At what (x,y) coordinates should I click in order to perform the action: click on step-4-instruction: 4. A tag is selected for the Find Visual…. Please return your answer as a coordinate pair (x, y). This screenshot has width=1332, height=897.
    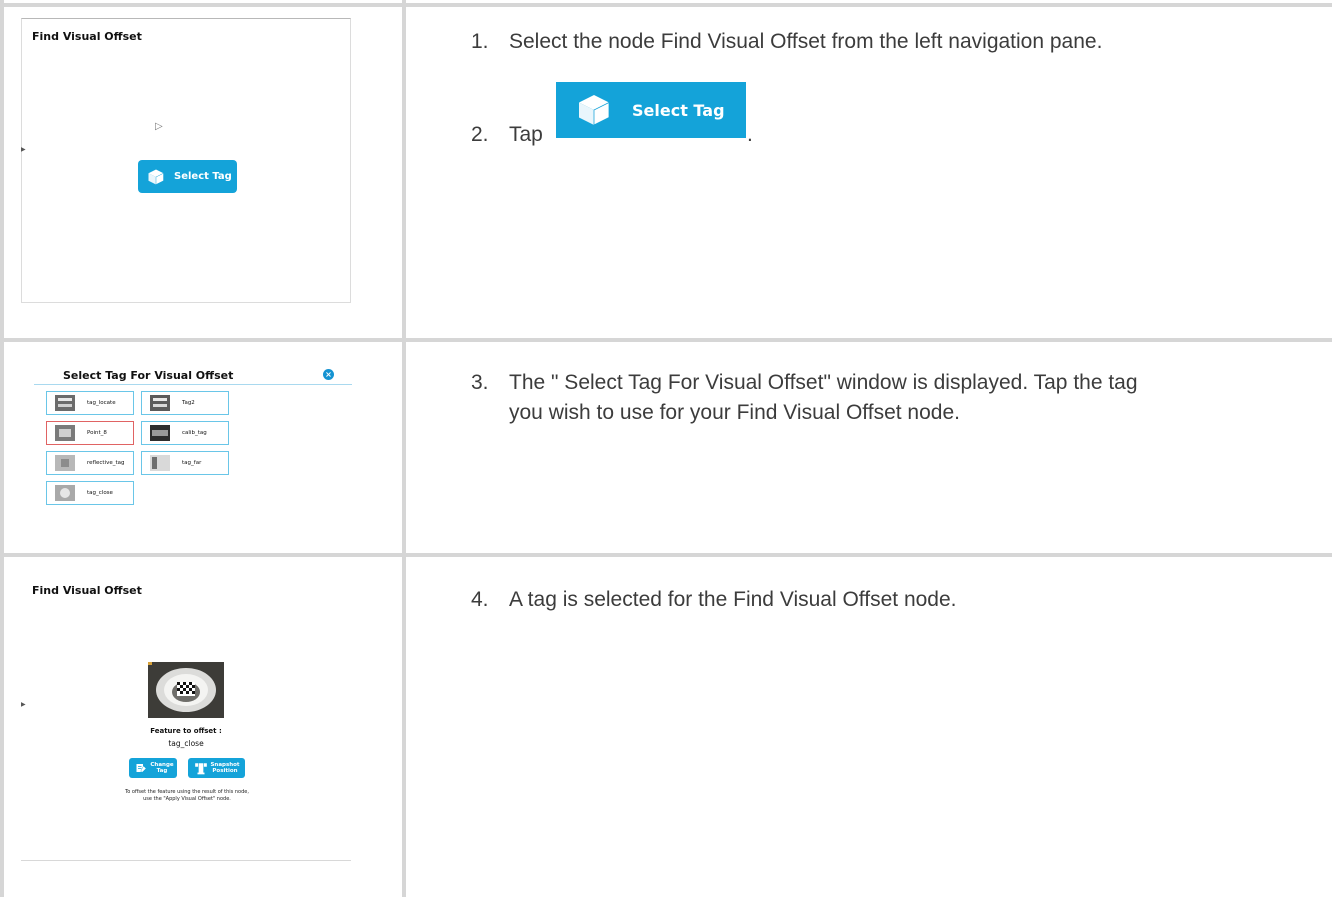
    Looking at the image, I should click on (881, 600).